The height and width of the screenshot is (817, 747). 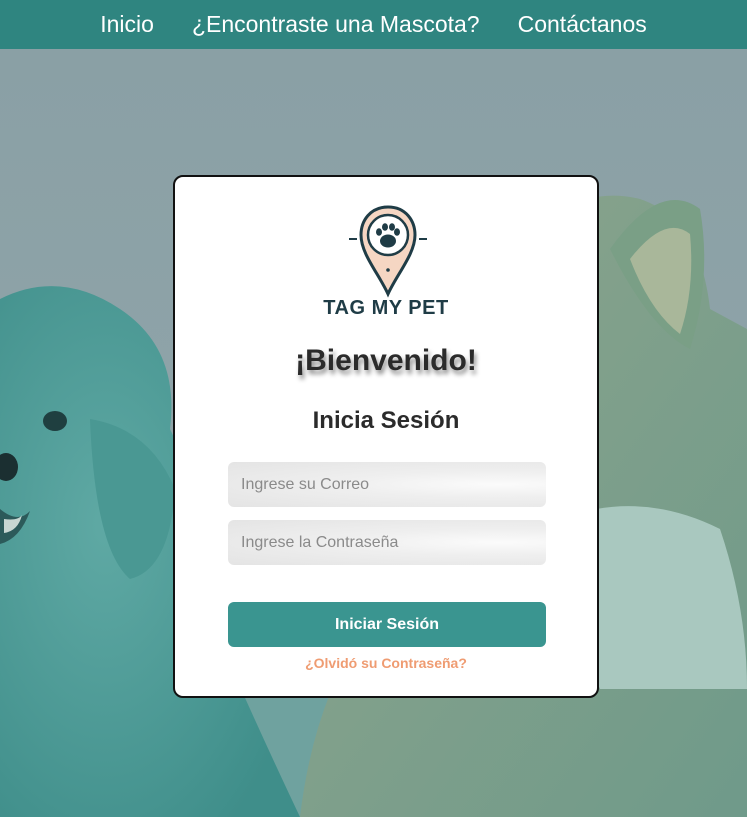 I want to click on email-field, so click(x=387, y=484).